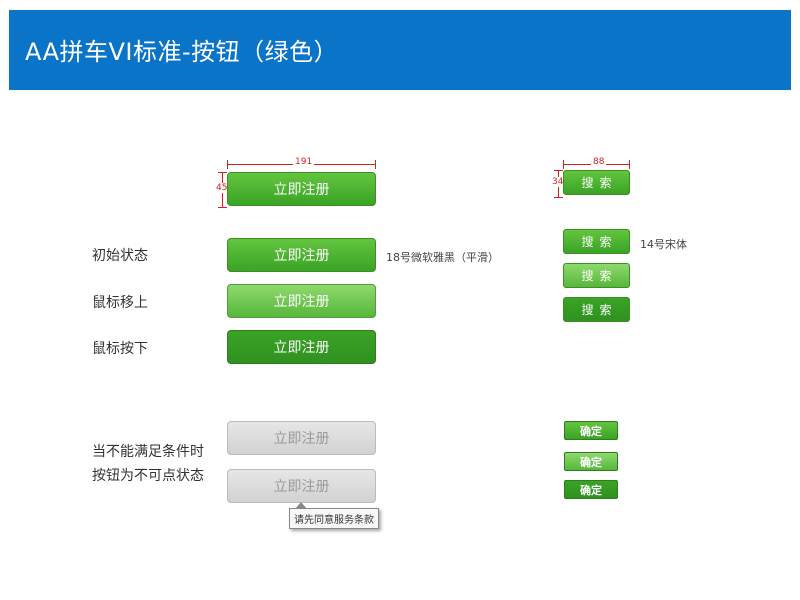  Describe the element at coordinates (304, 162) in the screenshot. I see `dim-register-width: 191` at that location.